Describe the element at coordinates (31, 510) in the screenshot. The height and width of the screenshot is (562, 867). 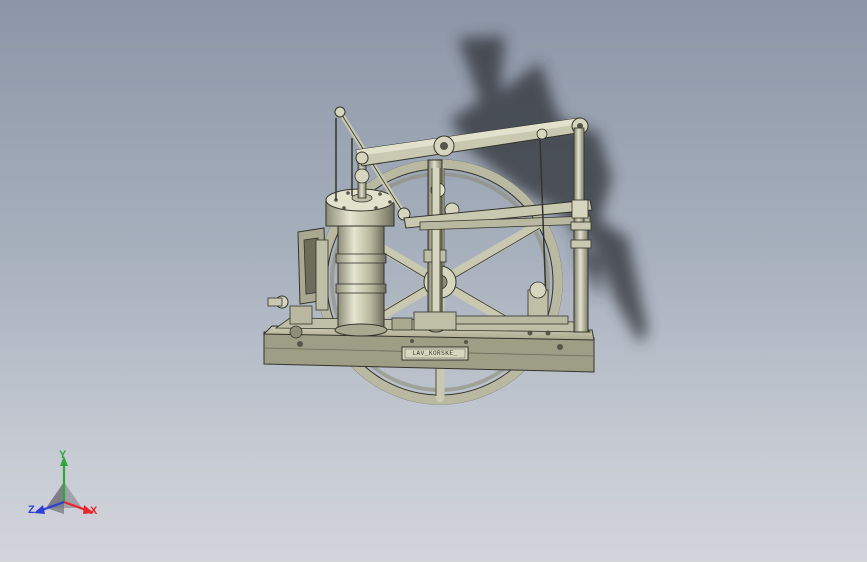
I see `z-axis-label: Z` at that location.